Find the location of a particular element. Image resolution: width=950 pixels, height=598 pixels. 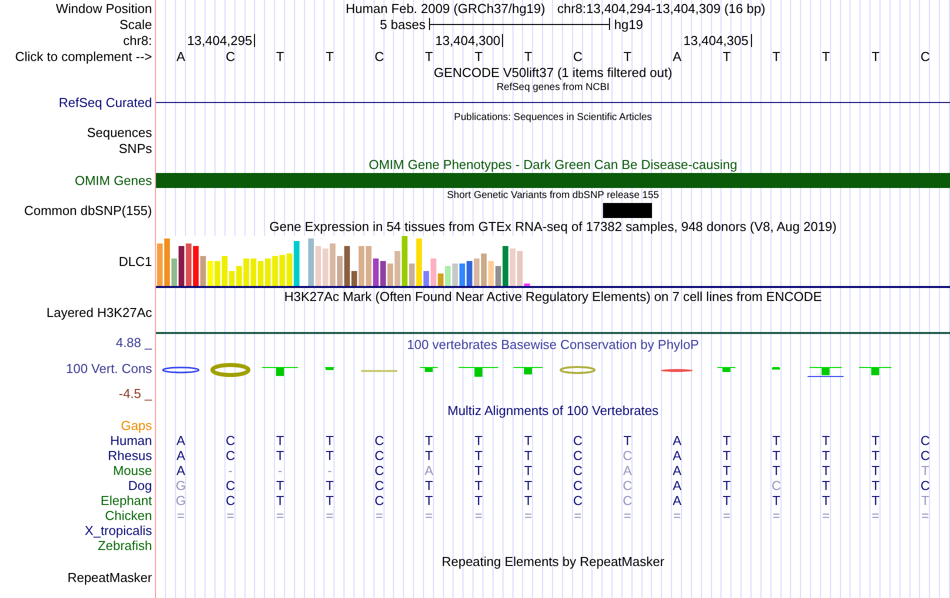

coordinate-label: 13,404,295 is located at coordinates (221, 40).